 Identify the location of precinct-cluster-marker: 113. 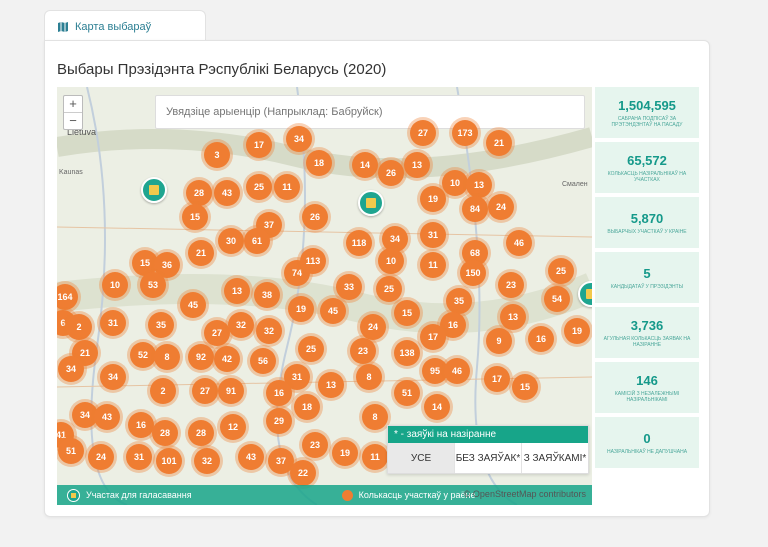
(313, 261).